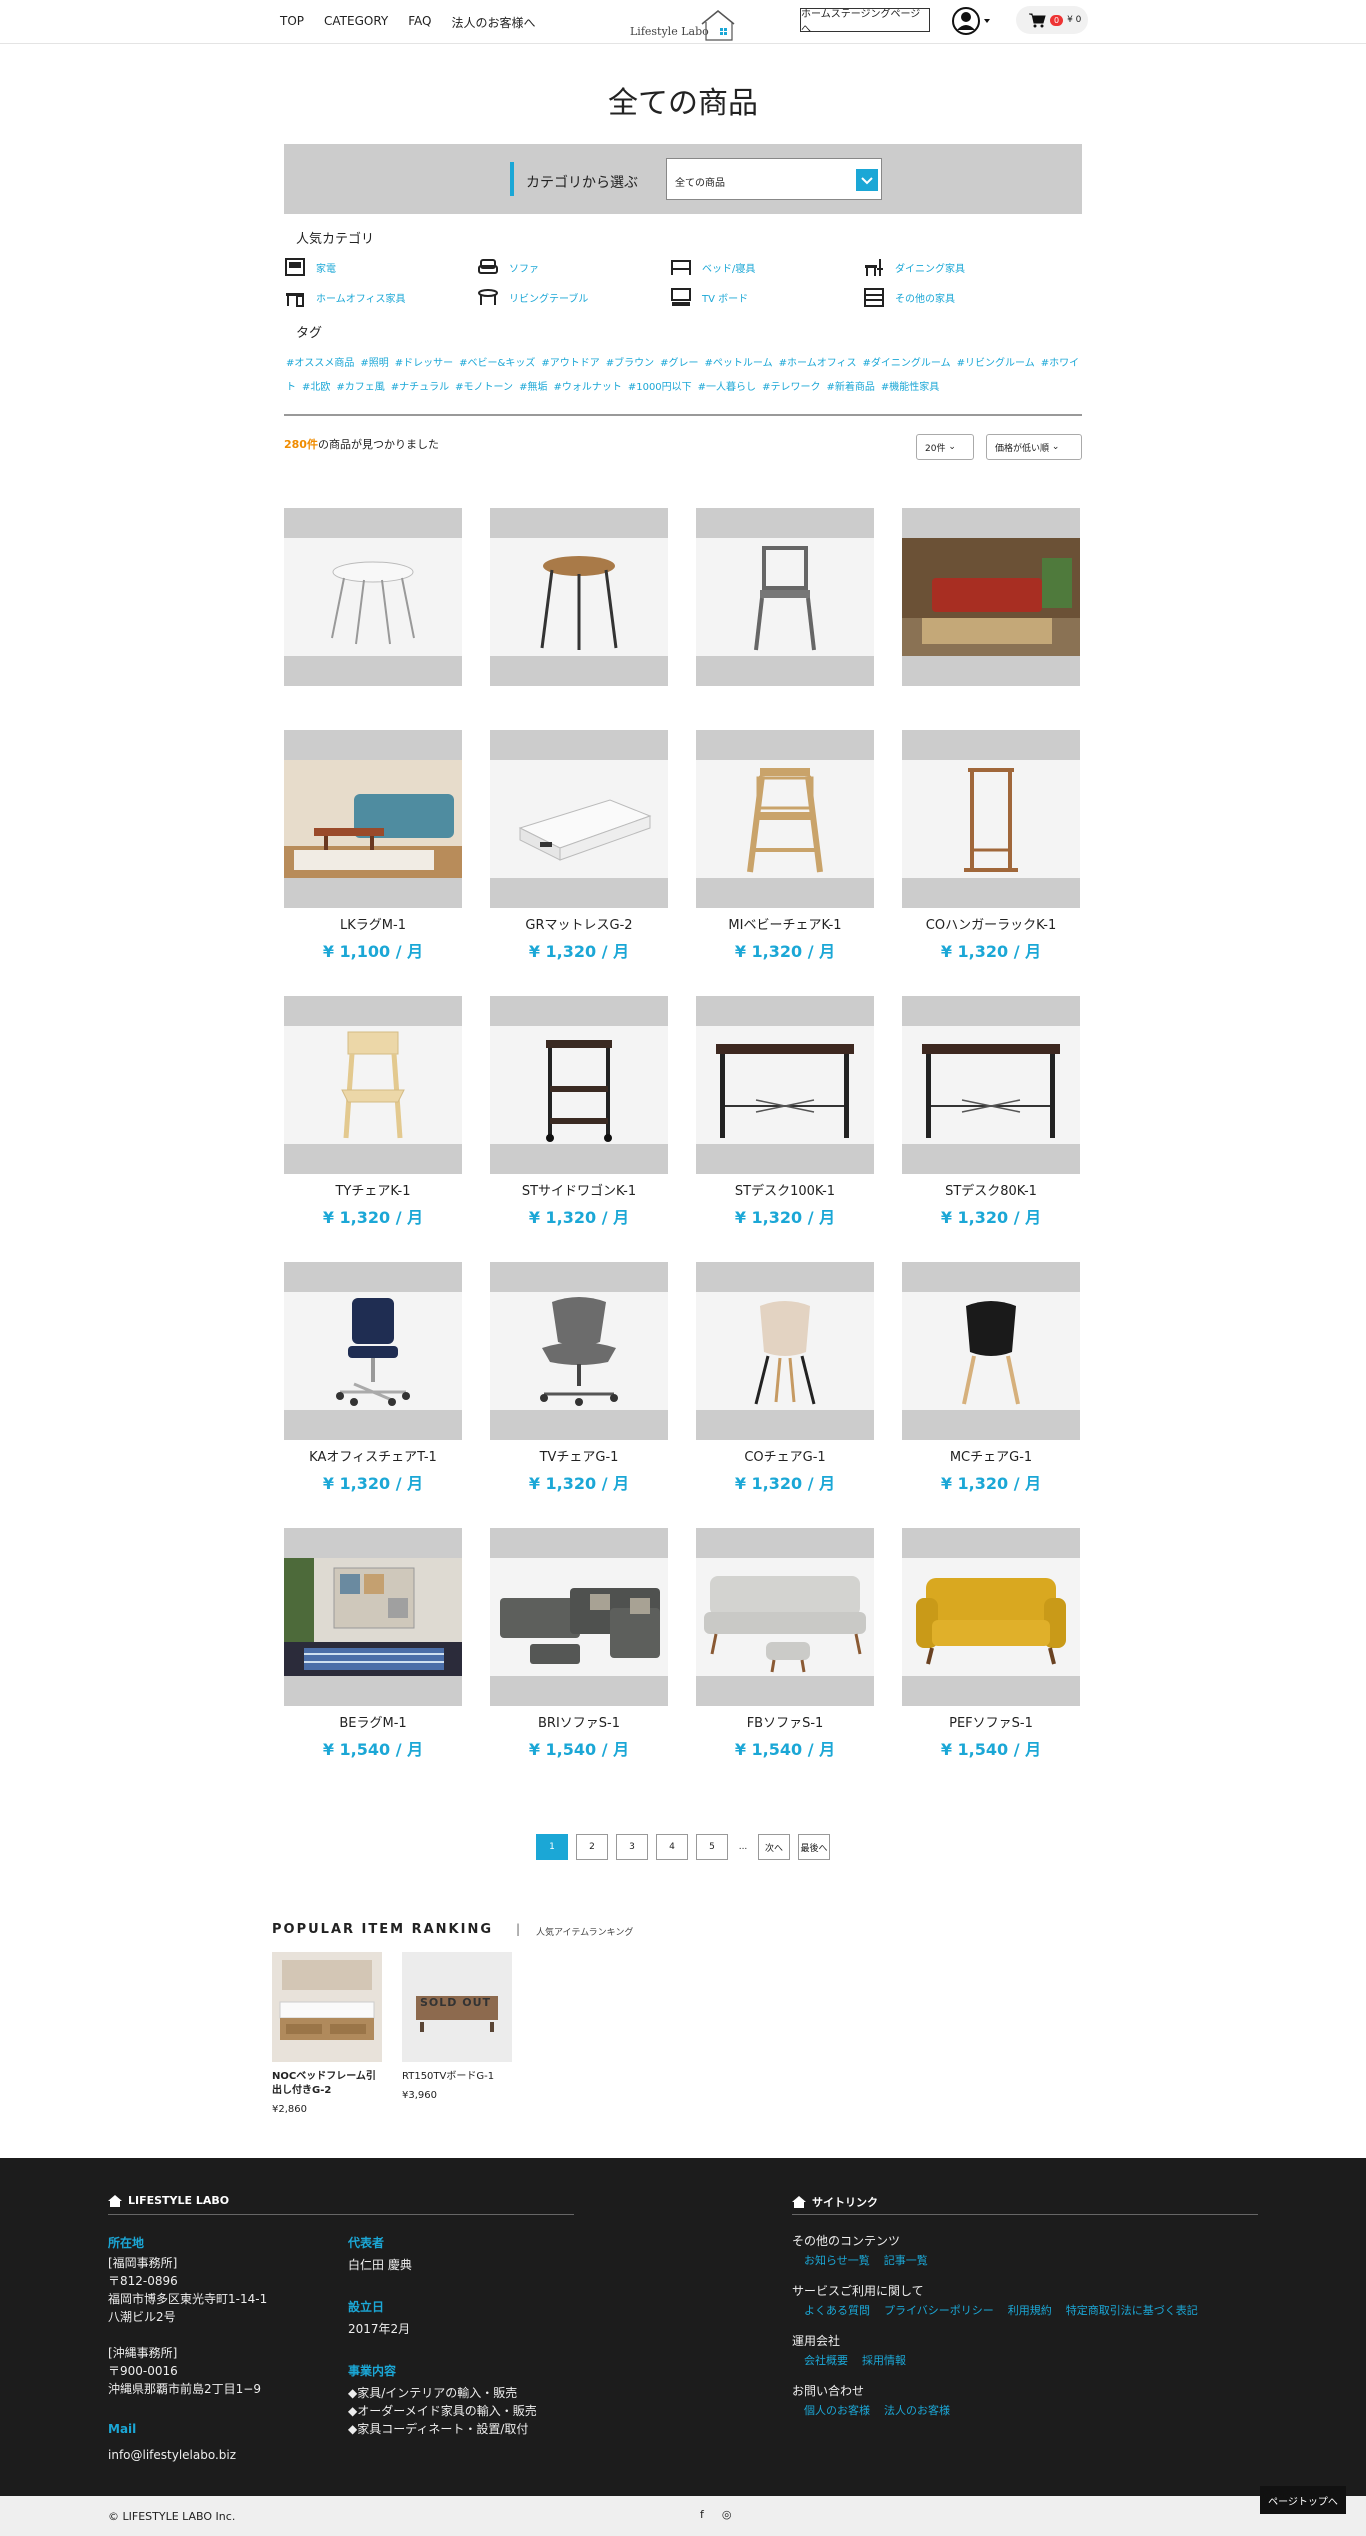 The height and width of the screenshot is (2536, 1366). What do you see at coordinates (573, 297) in the screenshot?
I see `category-link: リビングテーブル` at bounding box center [573, 297].